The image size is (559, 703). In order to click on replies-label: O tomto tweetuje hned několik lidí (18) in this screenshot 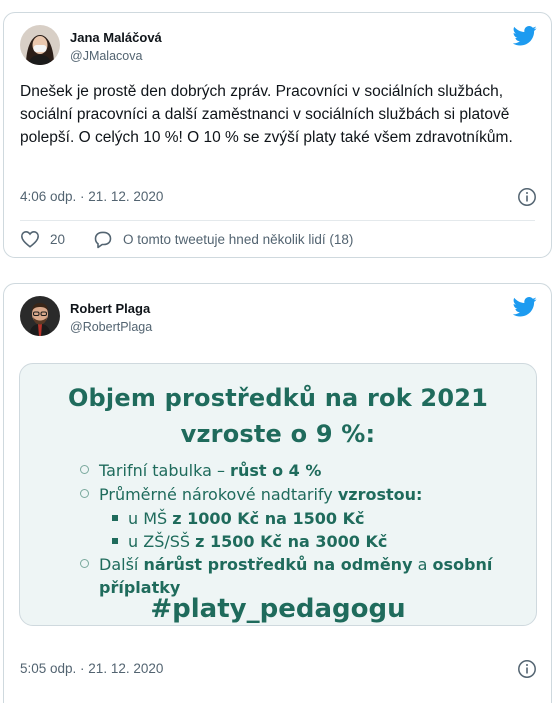, I will do `click(238, 239)`.